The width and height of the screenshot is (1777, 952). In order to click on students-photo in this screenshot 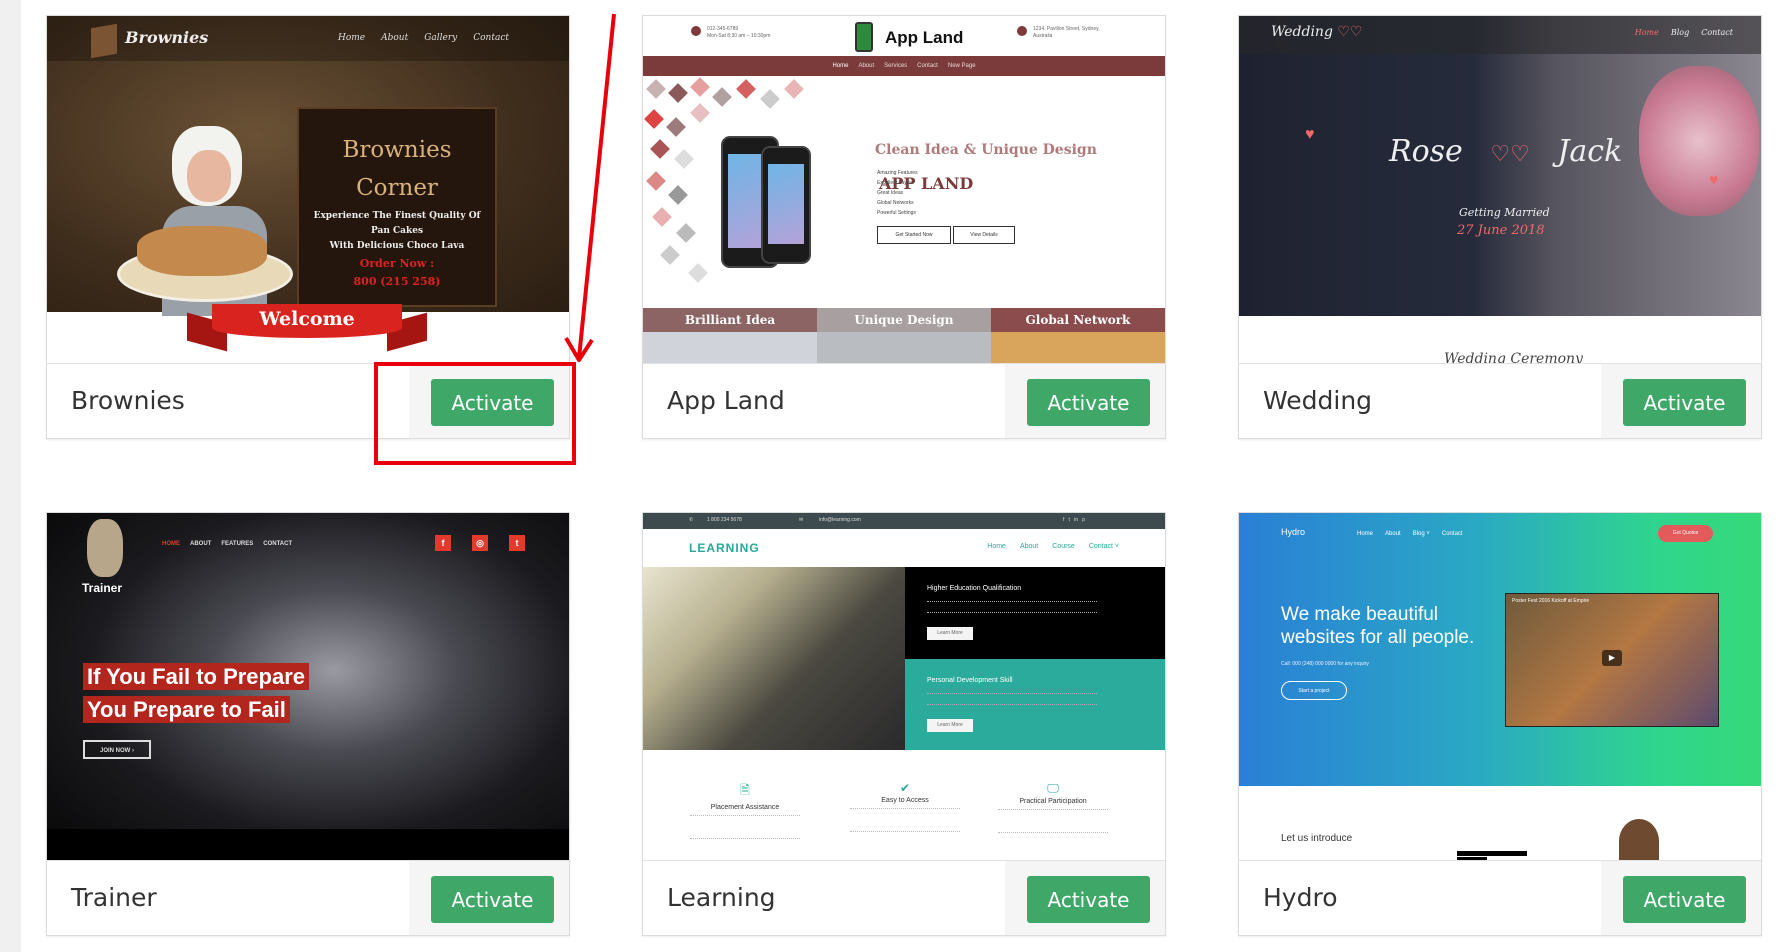, I will do `click(774, 658)`.